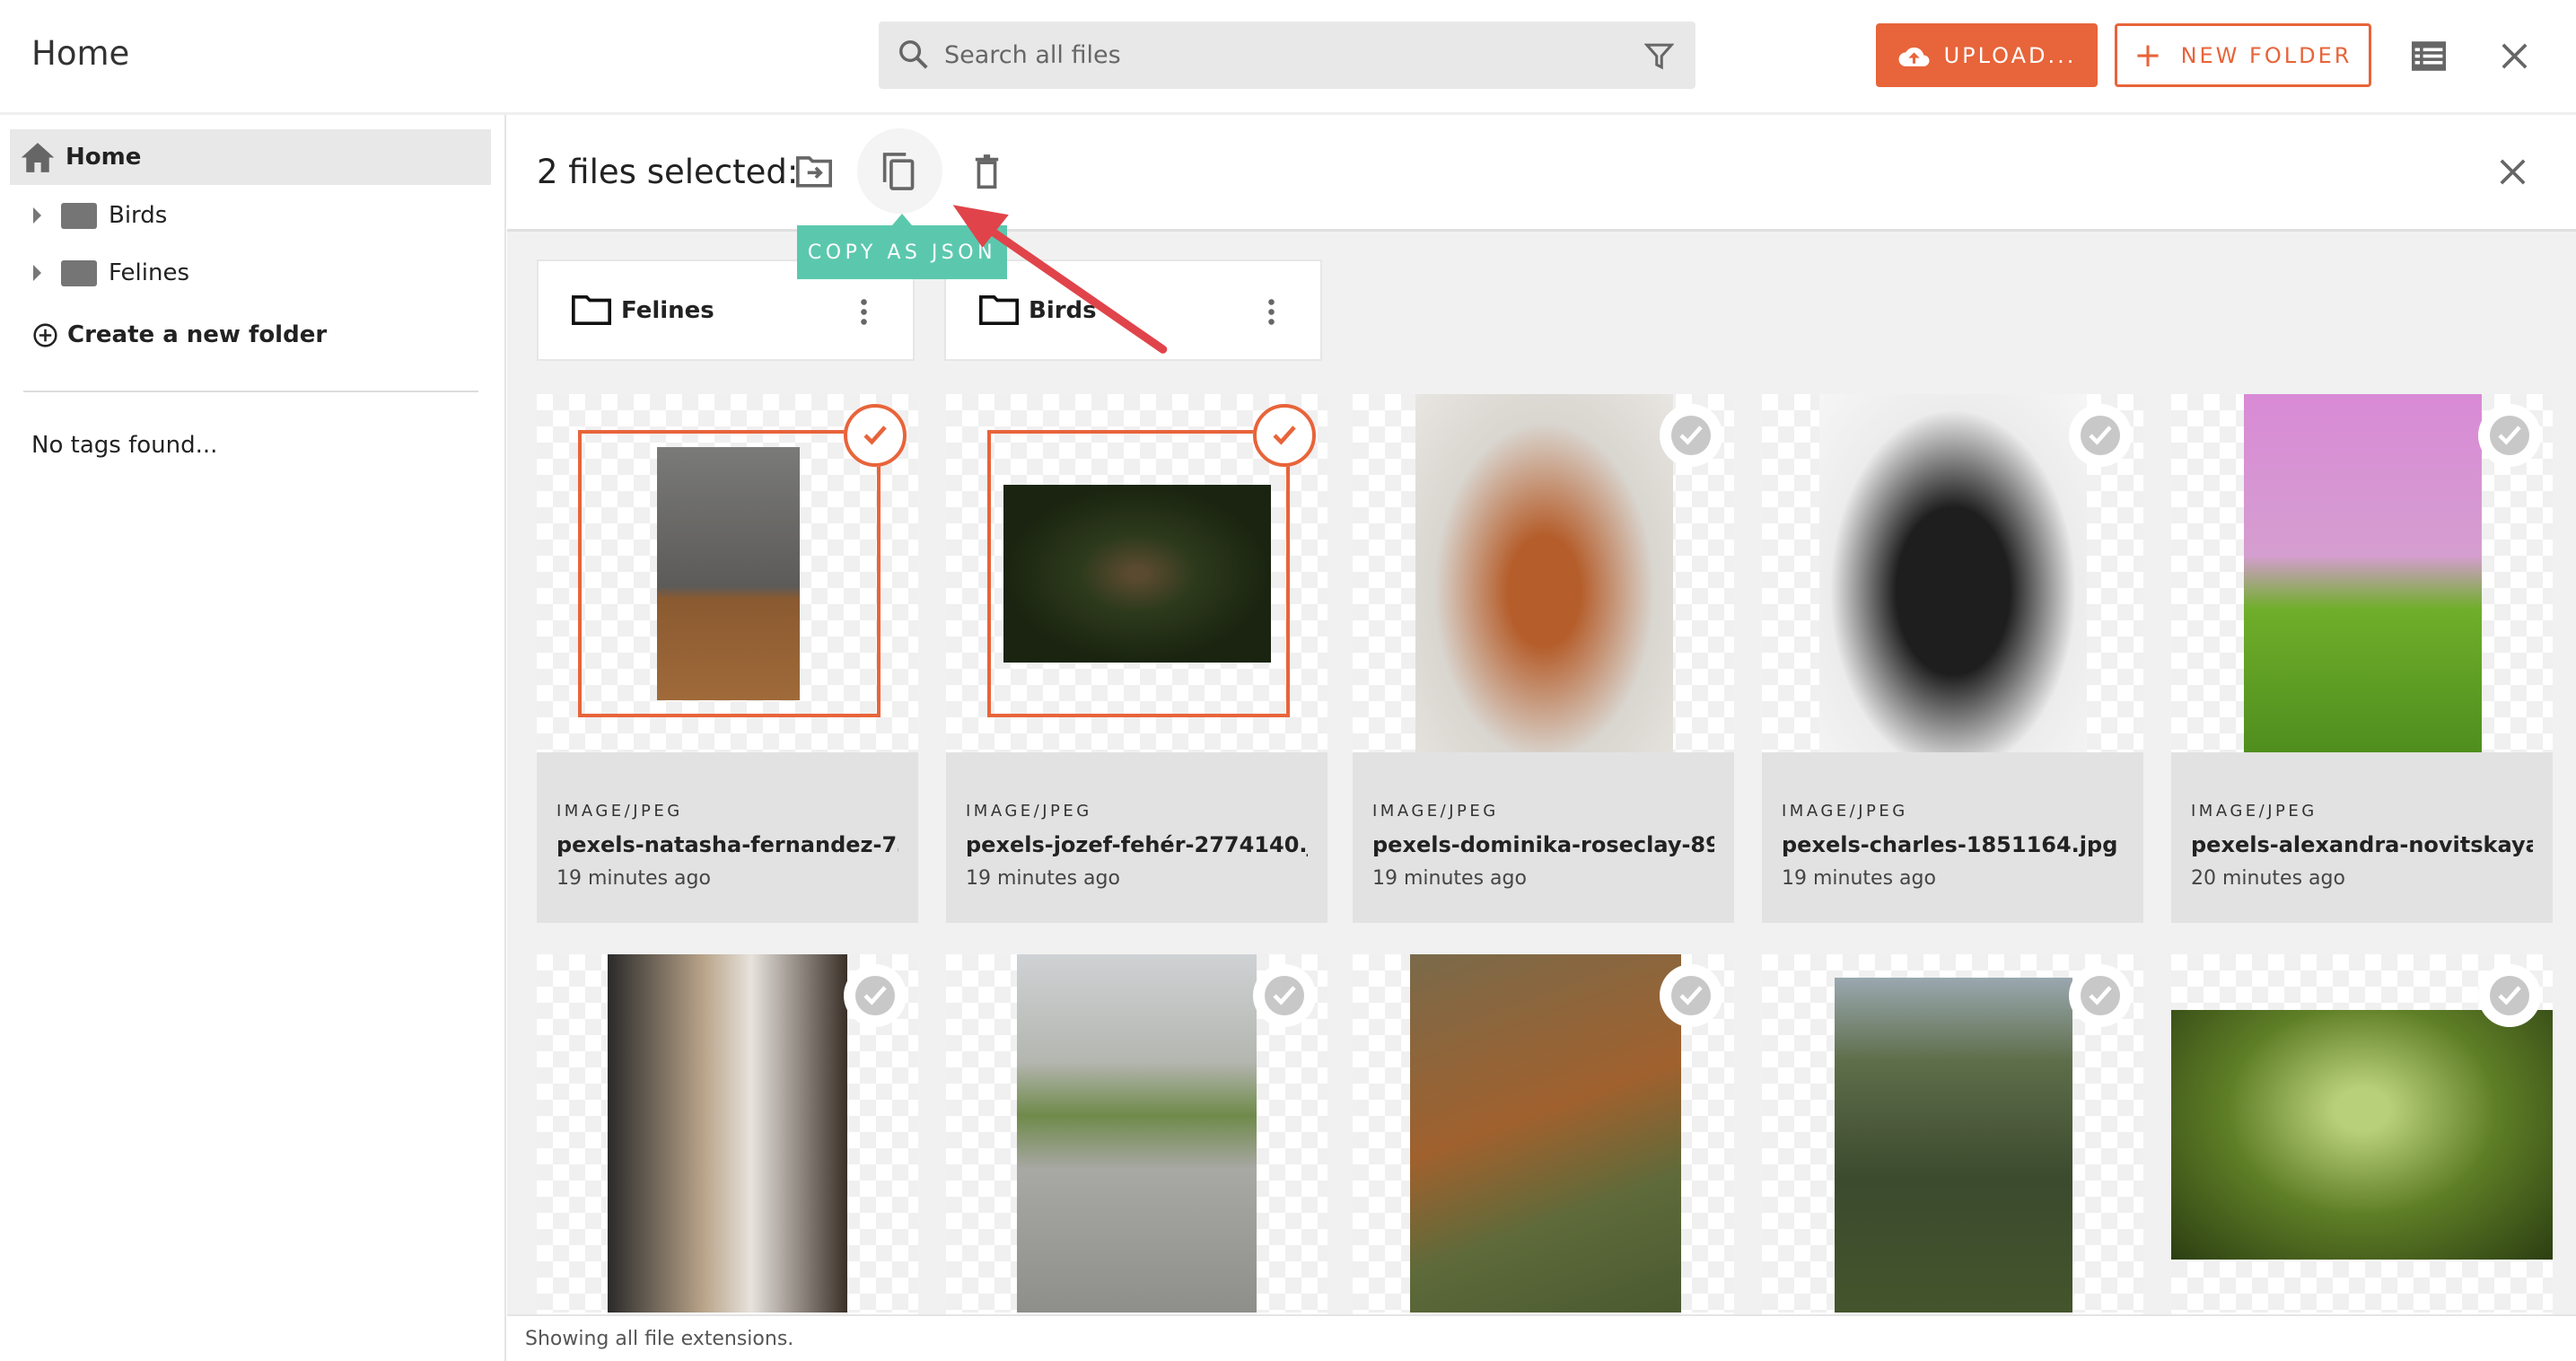  What do you see at coordinates (250, 216) in the screenshot?
I see `sidebar-item-birds: Birds` at bounding box center [250, 216].